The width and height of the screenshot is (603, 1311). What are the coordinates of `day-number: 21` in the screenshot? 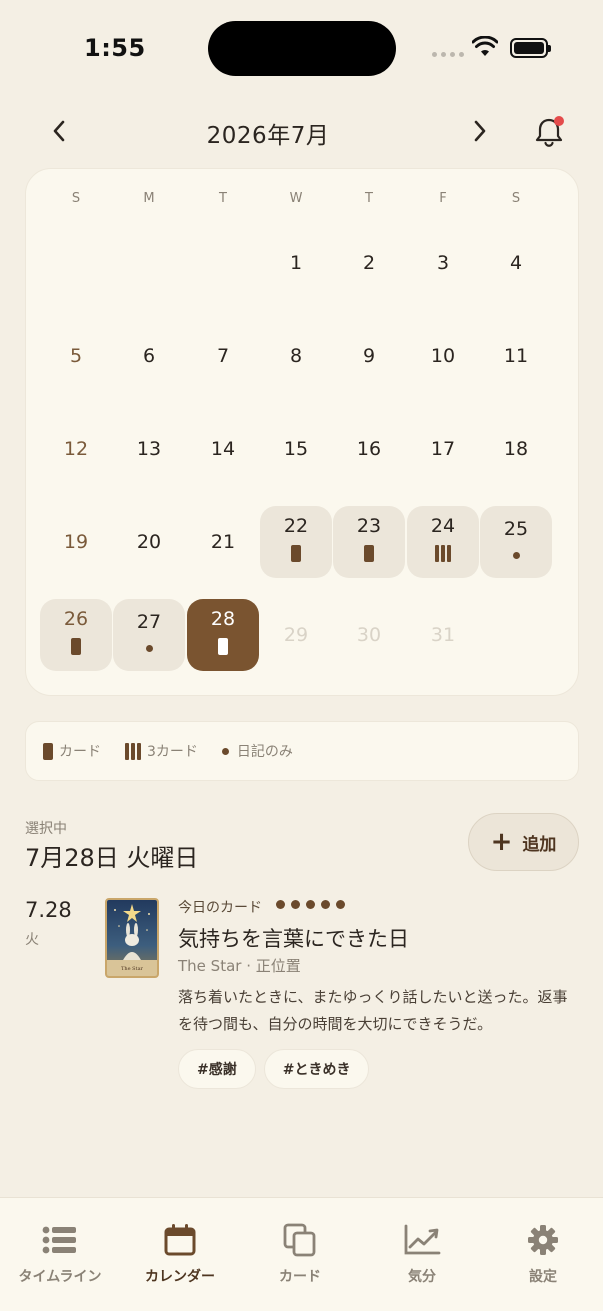 It's located at (223, 542).